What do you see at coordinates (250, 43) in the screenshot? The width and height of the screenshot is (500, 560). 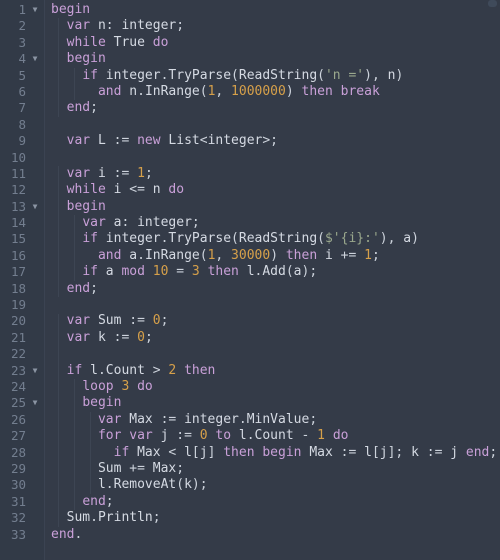 I see `code-line: 3 while True do` at bounding box center [250, 43].